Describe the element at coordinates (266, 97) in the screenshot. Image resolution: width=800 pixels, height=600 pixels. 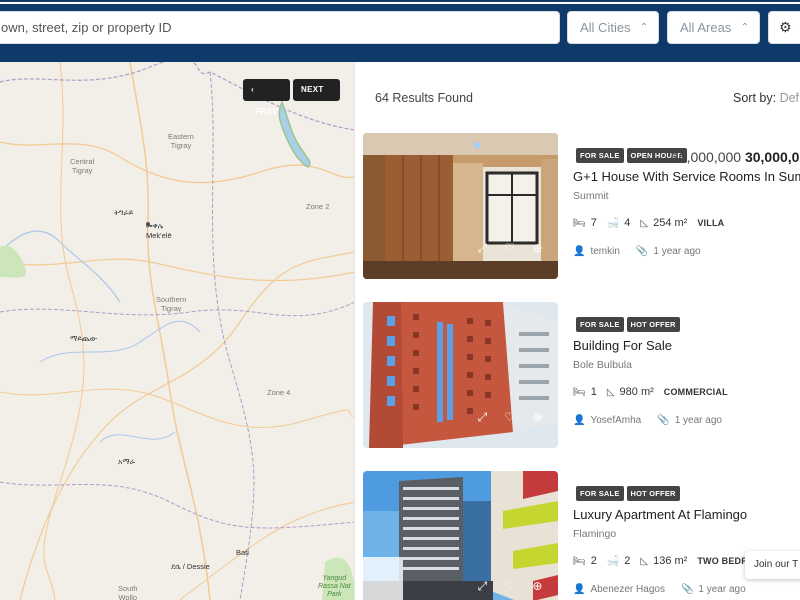
I see `map-prev-button: ‹ PREV` at that location.